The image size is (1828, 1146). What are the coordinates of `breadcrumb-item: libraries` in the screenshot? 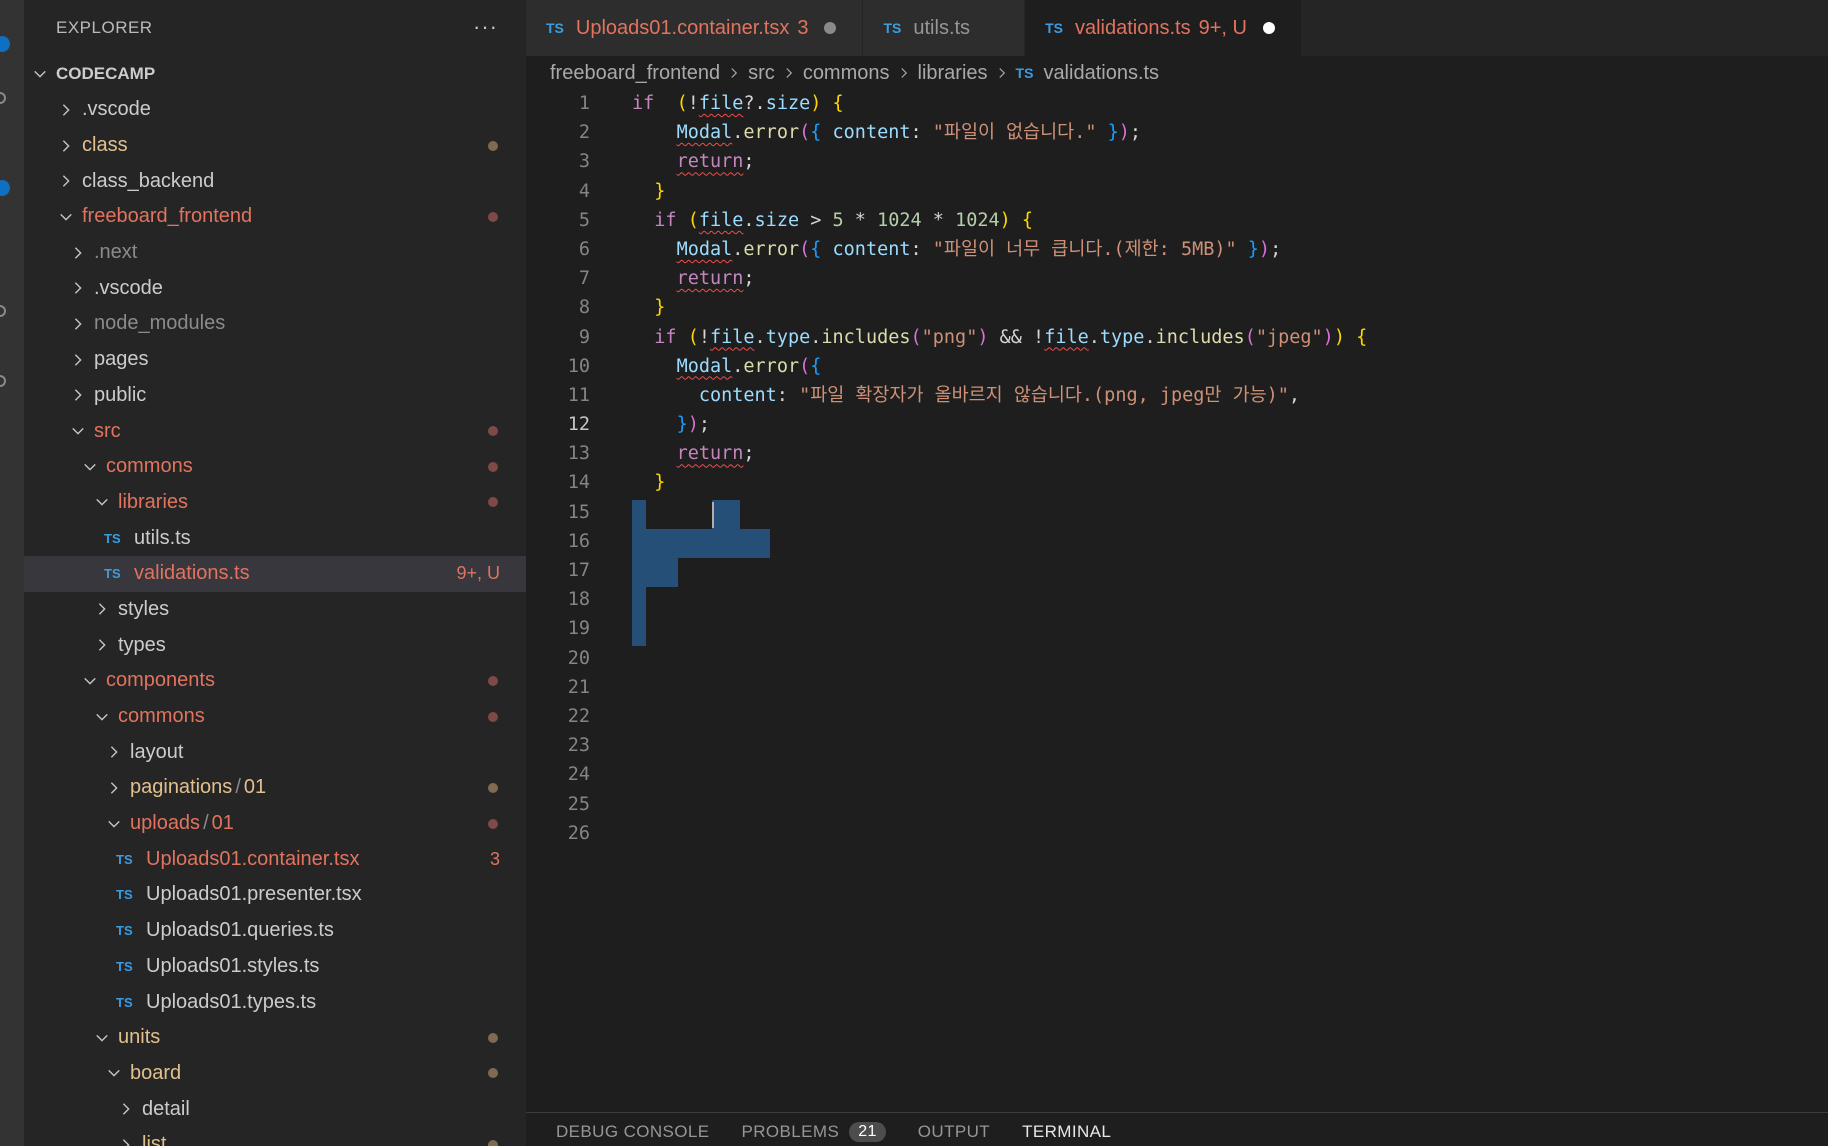 It's located at (953, 73).